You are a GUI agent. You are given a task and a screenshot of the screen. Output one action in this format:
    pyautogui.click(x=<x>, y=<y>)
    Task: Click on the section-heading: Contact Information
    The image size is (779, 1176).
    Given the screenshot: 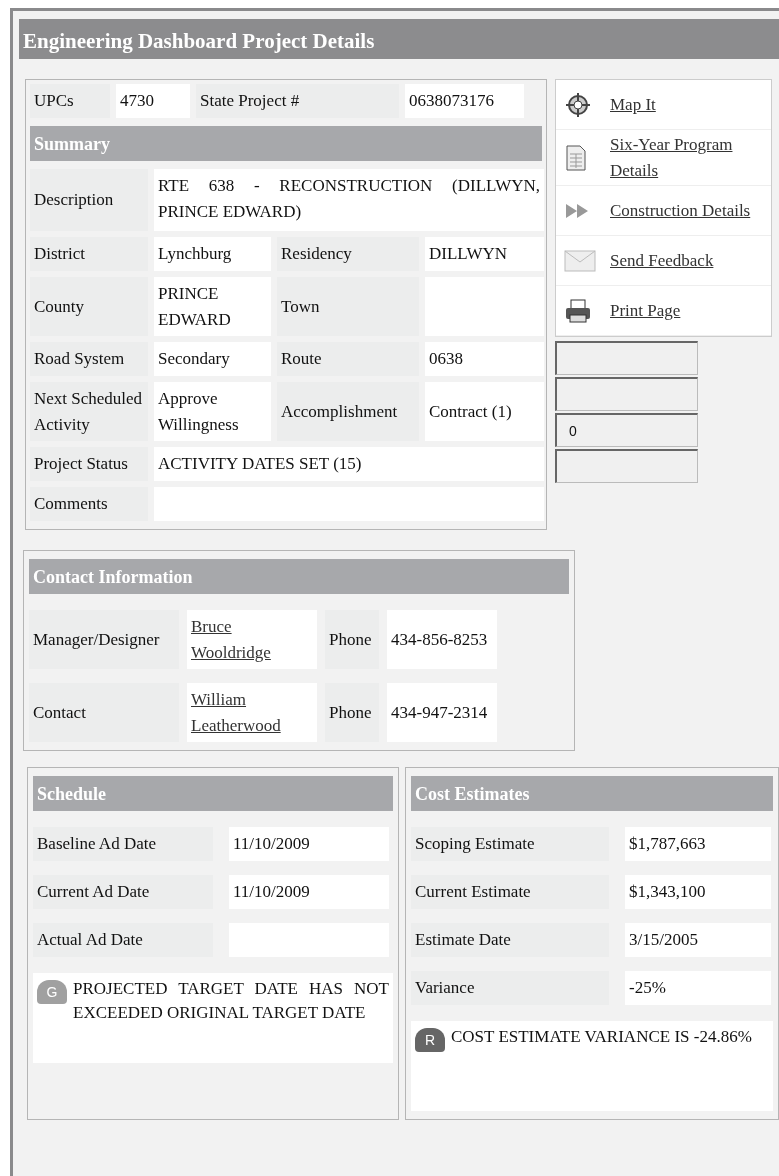 What is the action you would take?
    pyautogui.click(x=299, y=576)
    